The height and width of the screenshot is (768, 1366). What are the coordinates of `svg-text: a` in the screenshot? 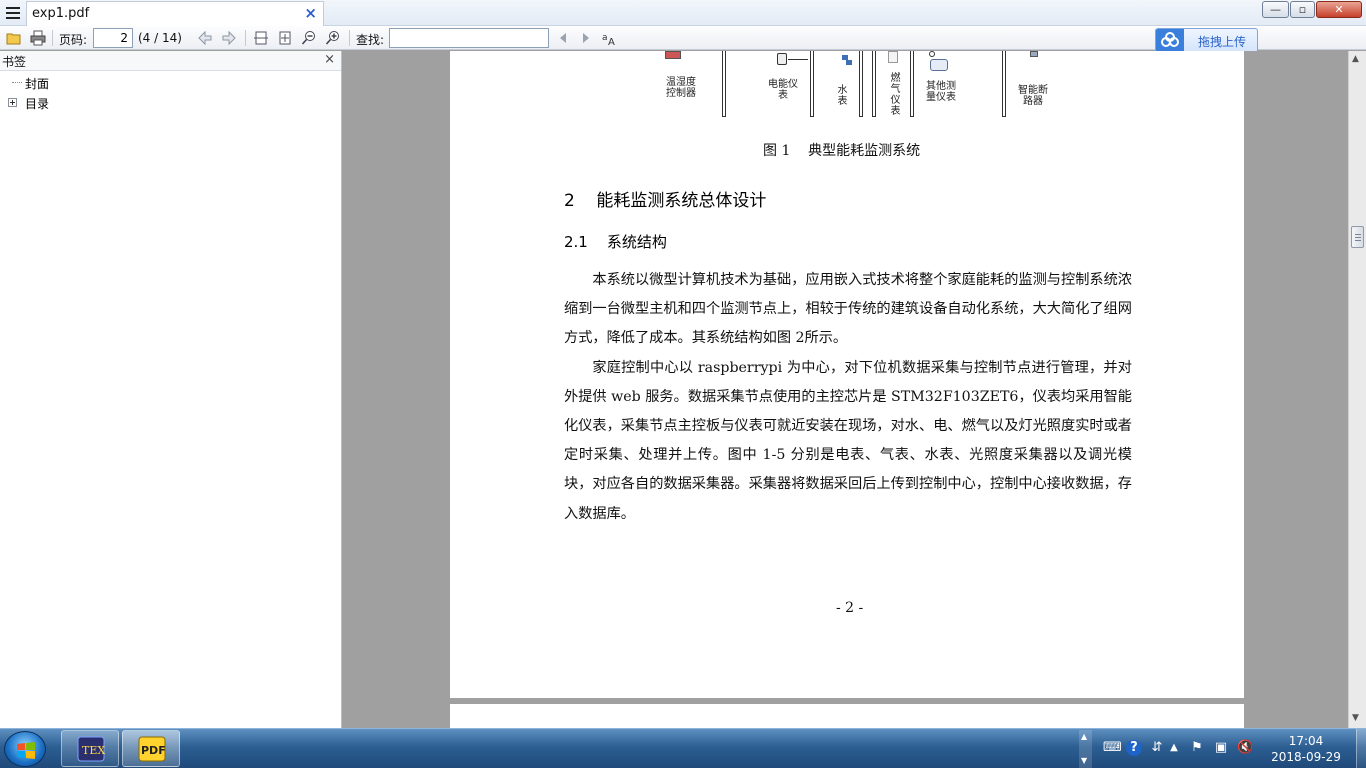 It's located at (605, 38).